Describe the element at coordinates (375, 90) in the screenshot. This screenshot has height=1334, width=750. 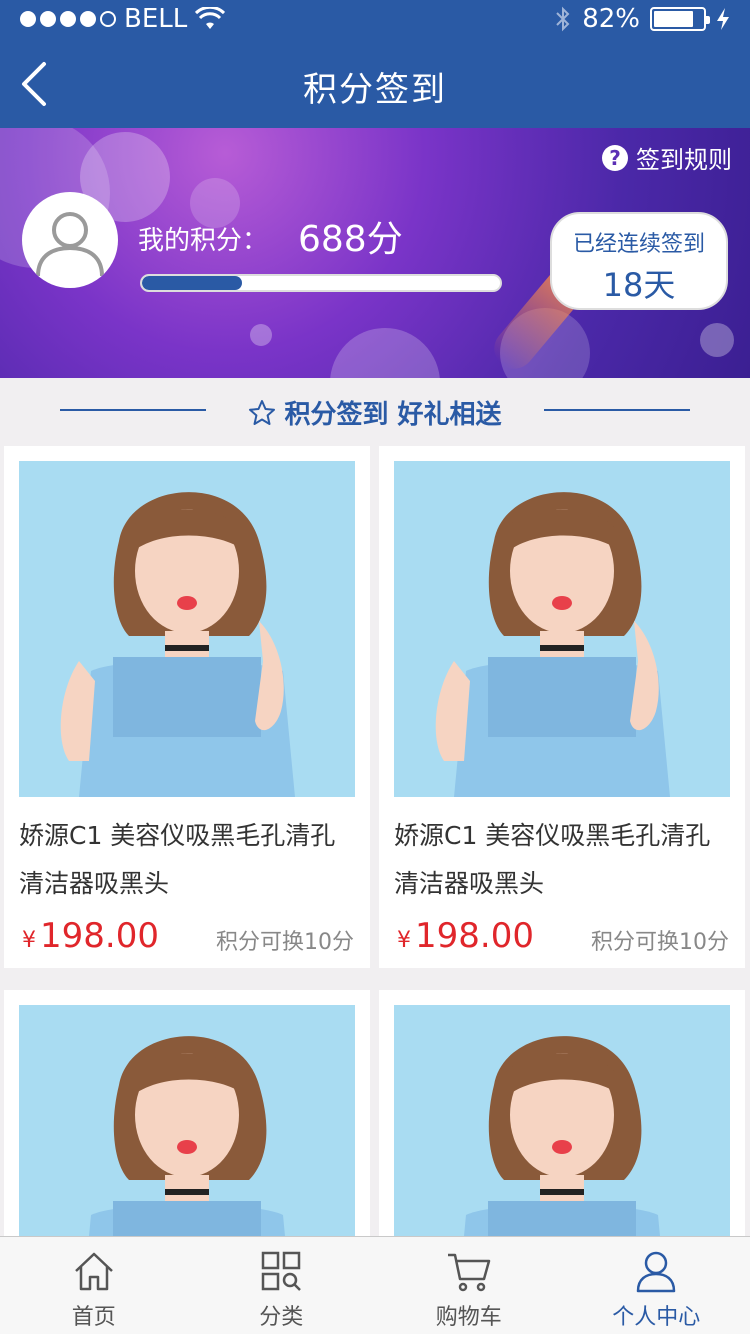
I see `page-title: 积分签到` at that location.